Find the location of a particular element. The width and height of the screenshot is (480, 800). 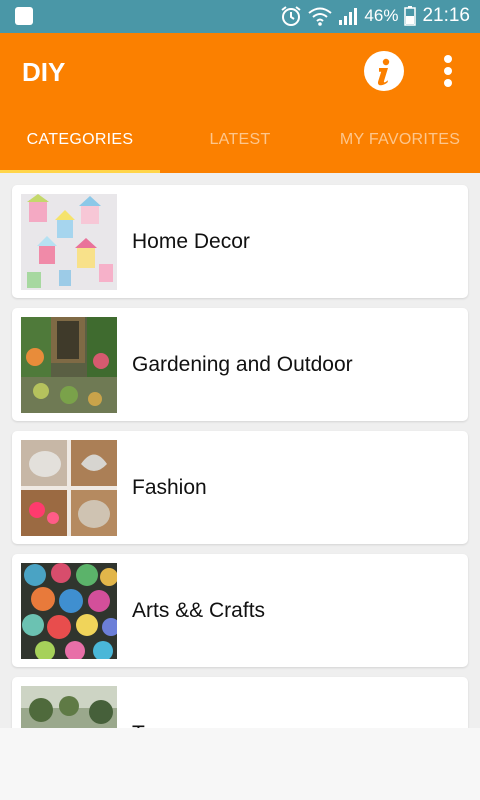

overflow-menu-button is located at coordinates (448, 71).